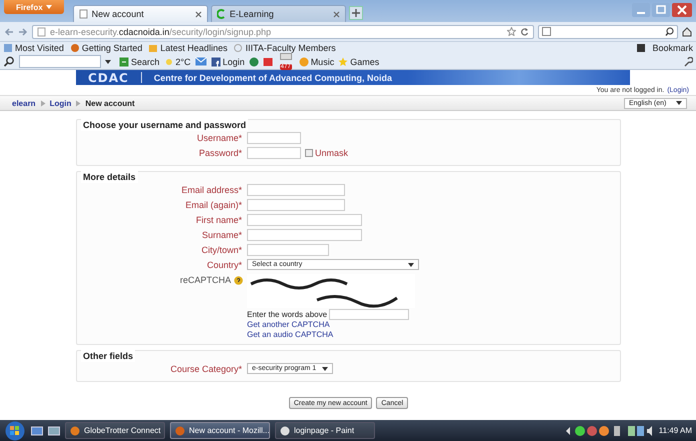 Image resolution: width=696 pixels, height=441 pixels. What do you see at coordinates (211, 190) in the screenshot?
I see `field-label: Email address*` at bounding box center [211, 190].